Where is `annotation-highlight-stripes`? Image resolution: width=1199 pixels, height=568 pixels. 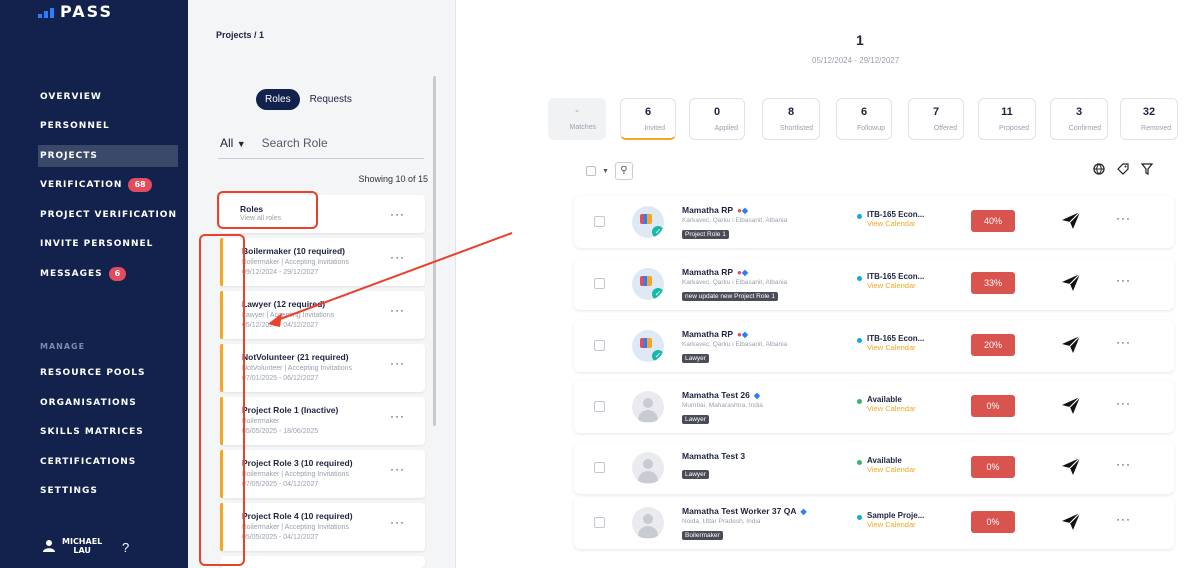 annotation-highlight-stripes is located at coordinates (222, 400).